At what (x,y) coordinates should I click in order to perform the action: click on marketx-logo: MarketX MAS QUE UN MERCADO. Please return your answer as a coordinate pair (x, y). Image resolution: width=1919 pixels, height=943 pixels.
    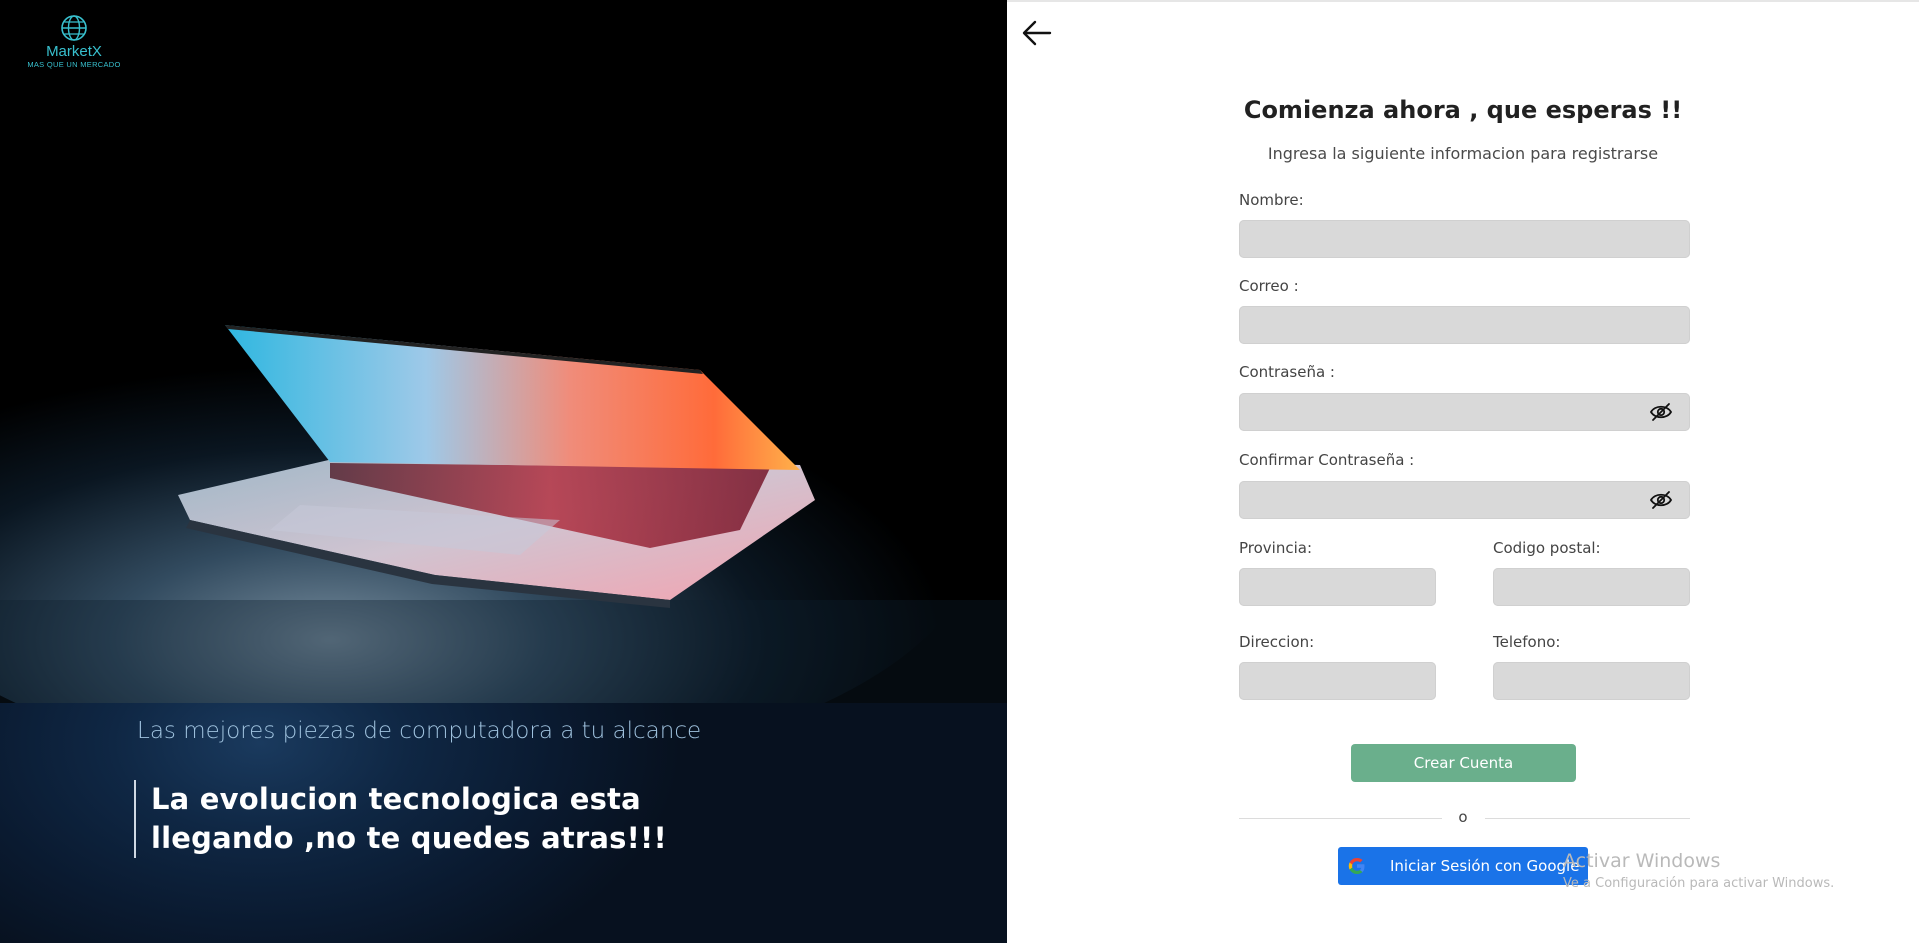
    Looking at the image, I should click on (74, 42).